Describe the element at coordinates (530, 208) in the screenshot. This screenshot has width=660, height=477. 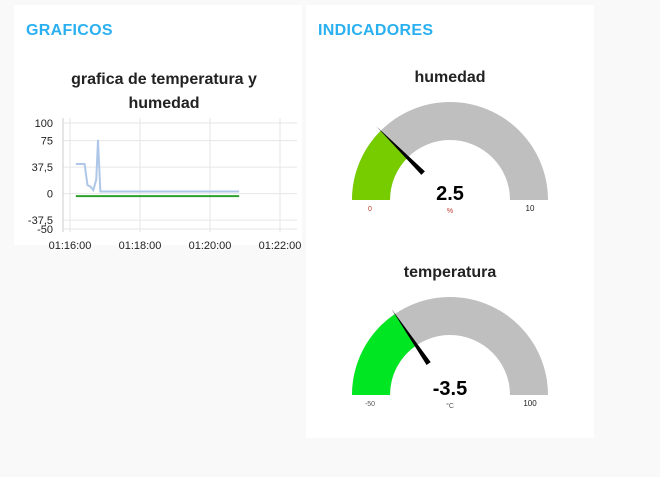
I see `gauge-max-label: 10` at that location.